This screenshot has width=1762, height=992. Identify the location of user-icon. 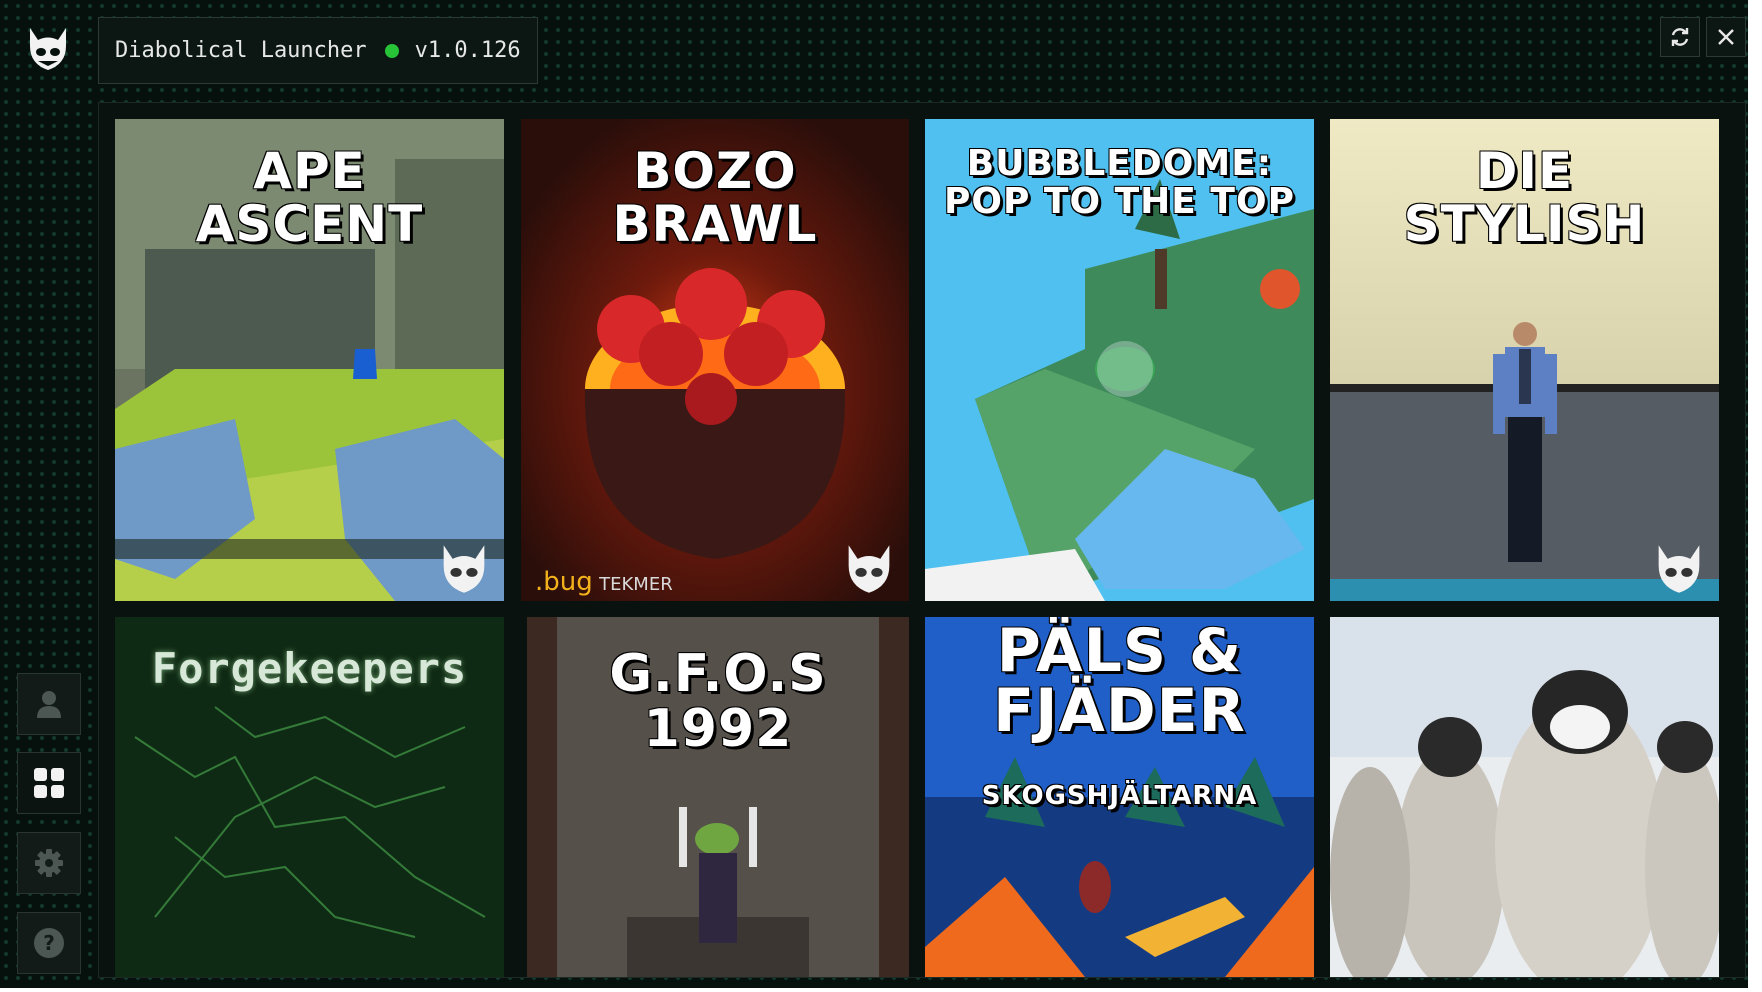
(49, 704).